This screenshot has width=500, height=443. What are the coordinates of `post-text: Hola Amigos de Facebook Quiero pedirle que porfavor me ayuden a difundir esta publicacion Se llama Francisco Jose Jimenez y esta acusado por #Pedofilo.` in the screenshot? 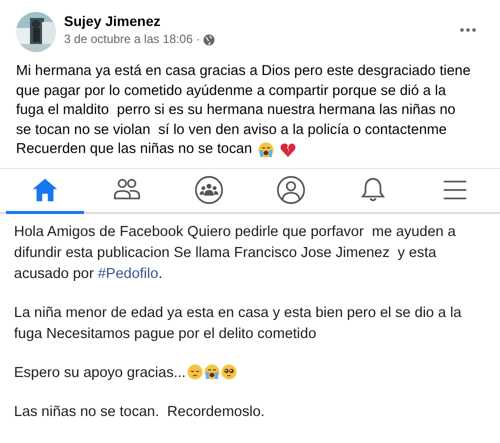 It's located at (235, 253).